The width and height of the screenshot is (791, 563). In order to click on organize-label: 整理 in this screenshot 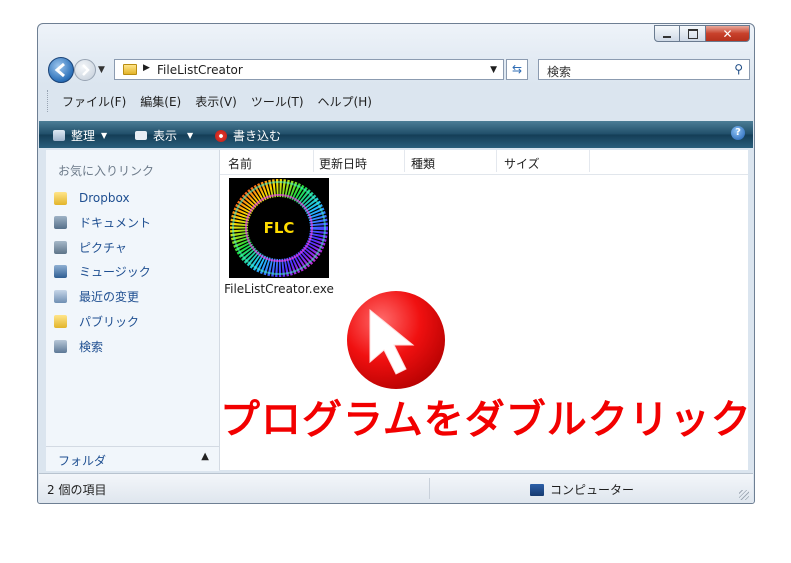, I will do `click(83, 136)`.